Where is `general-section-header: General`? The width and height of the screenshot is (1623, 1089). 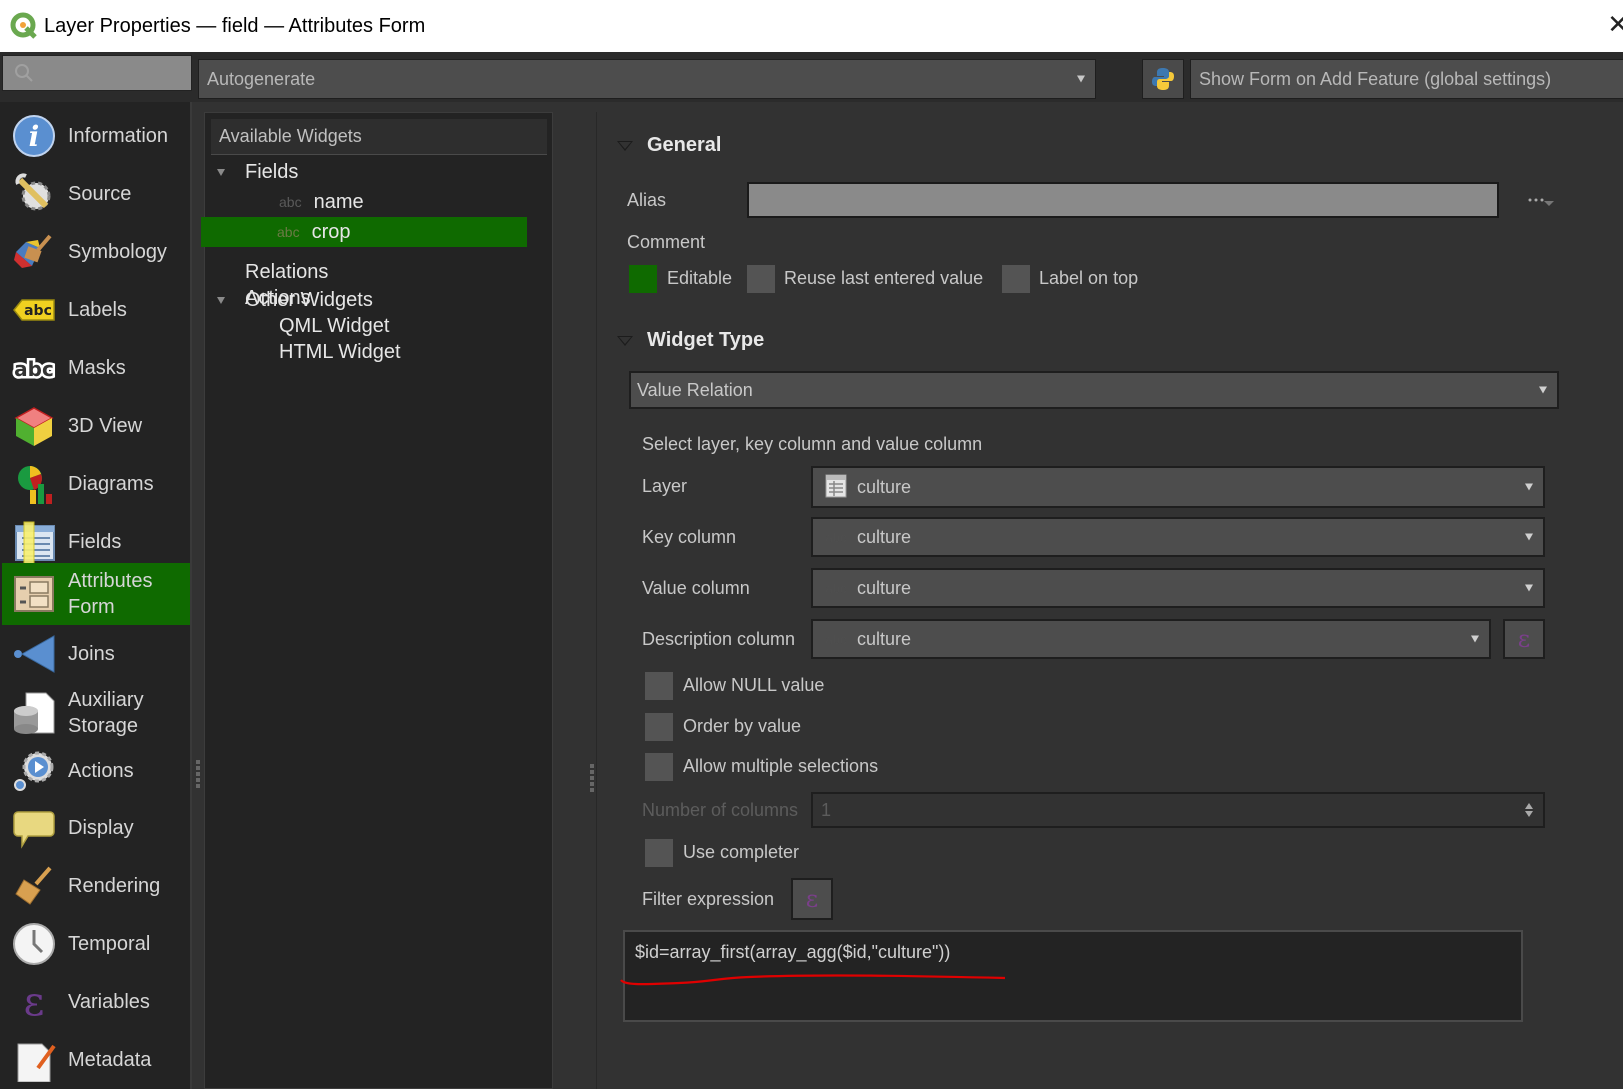 general-section-header: General is located at coordinates (669, 145).